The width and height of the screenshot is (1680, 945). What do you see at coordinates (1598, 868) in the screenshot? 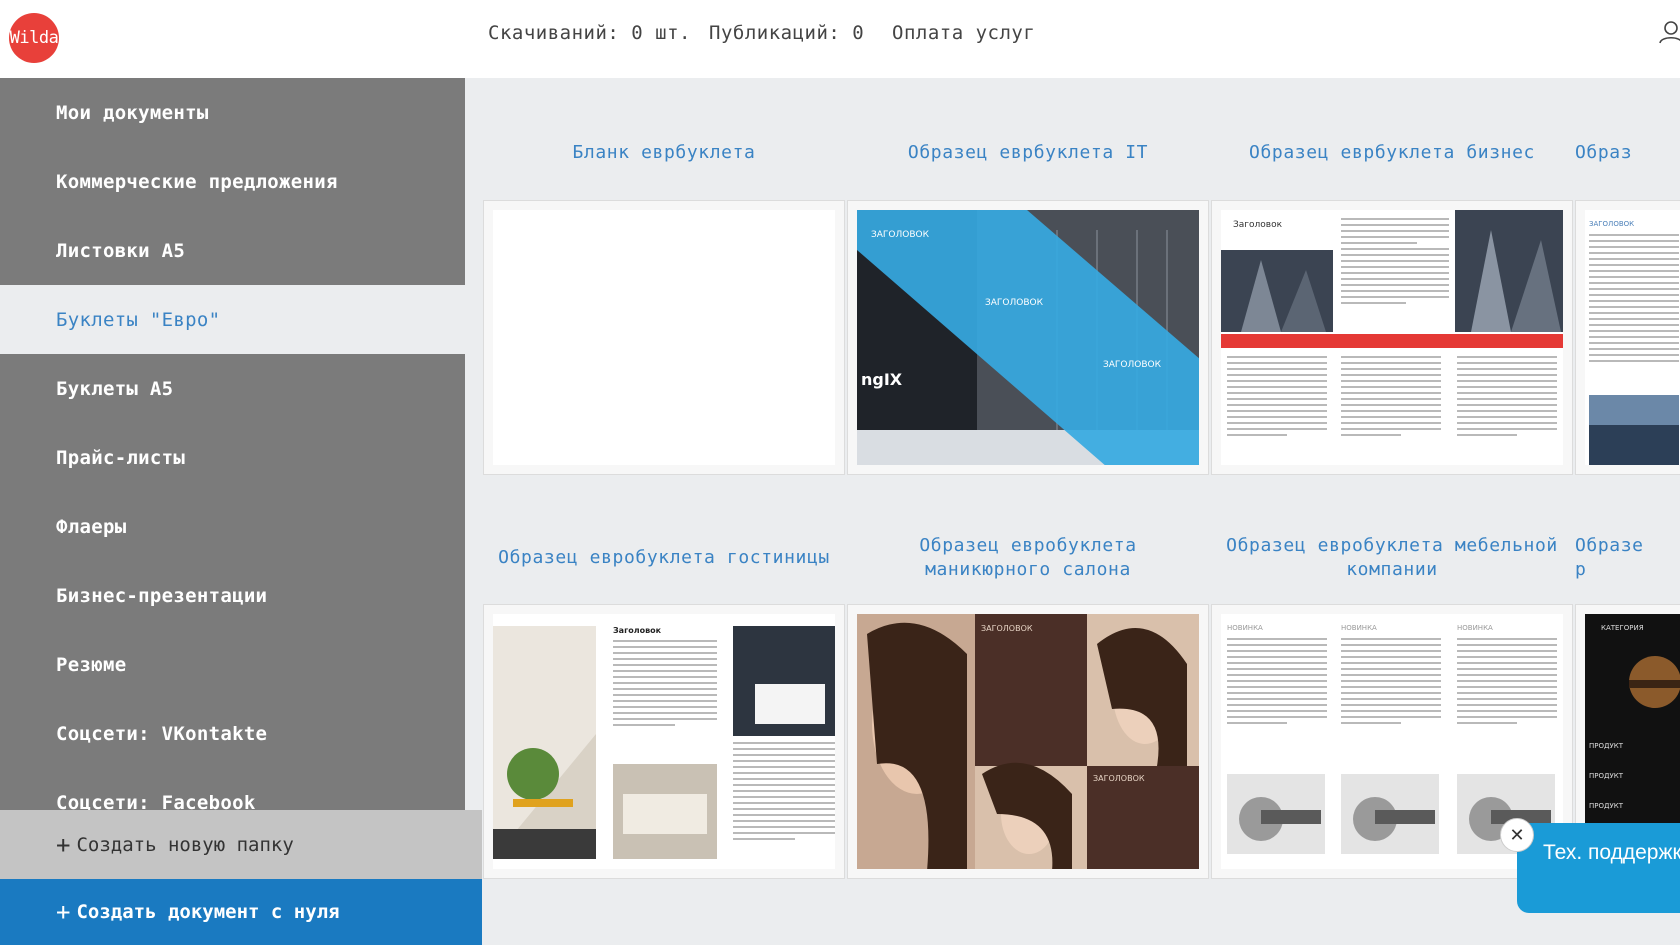
I see `tech-support-button: Тех. поддержка` at bounding box center [1598, 868].